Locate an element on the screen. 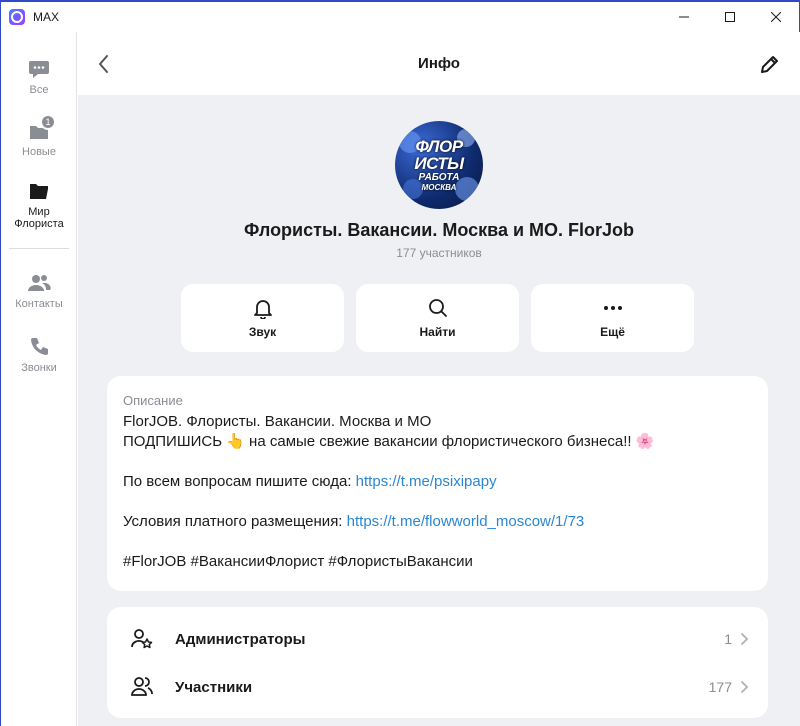 Image resolution: width=800 pixels, height=726 pixels. rail-label-florist-world: Мир Флориста is located at coordinates (39, 218).